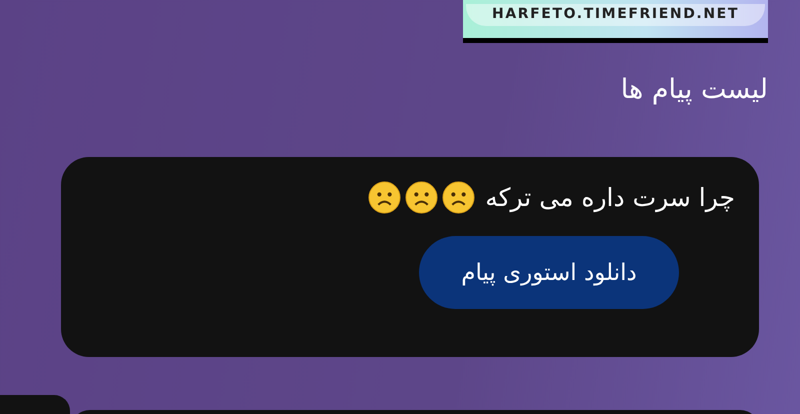 The height and width of the screenshot is (414, 800). Describe the element at coordinates (615, 15) in the screenshot. I see `site-address: HARFETO.TIMEFRIEND.NET` at that location.